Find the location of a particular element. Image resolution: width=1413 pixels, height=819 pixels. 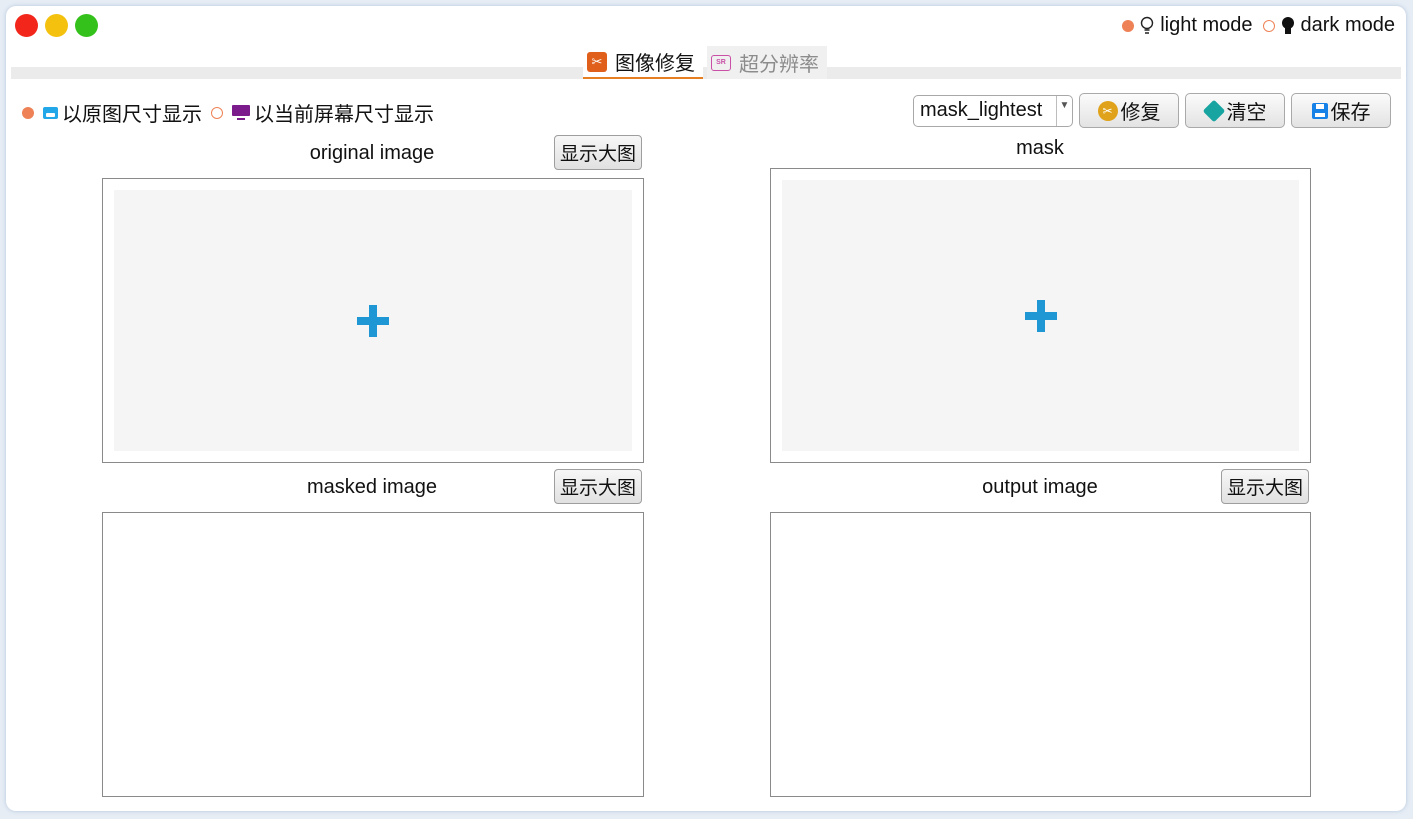

light-mode-label: light mode is located at coordinates (1206, 25).